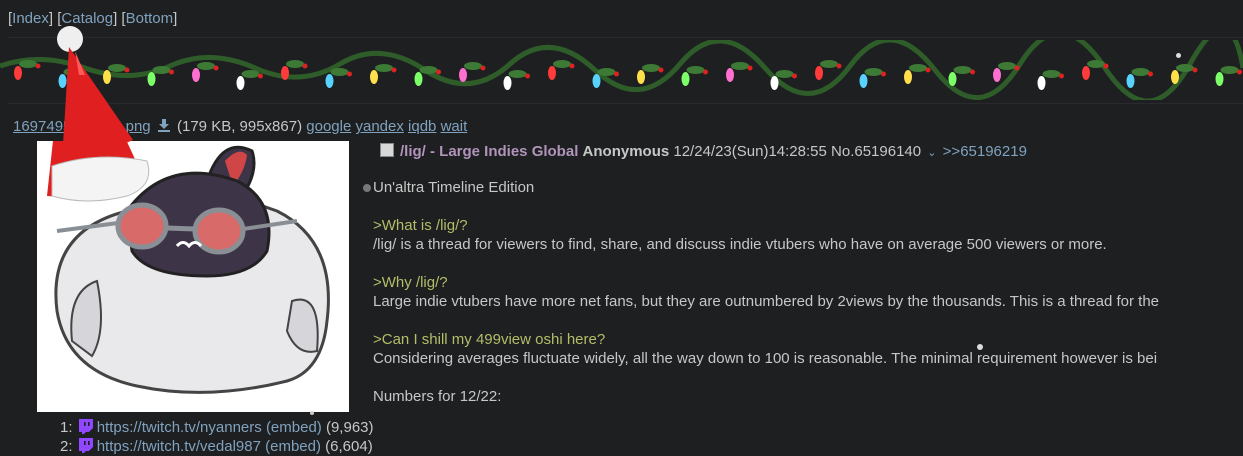  What do you see at coordinates (66, 427) in the screenshot?
I see `stream-rank: 1:` at bounding box center [66, 427].